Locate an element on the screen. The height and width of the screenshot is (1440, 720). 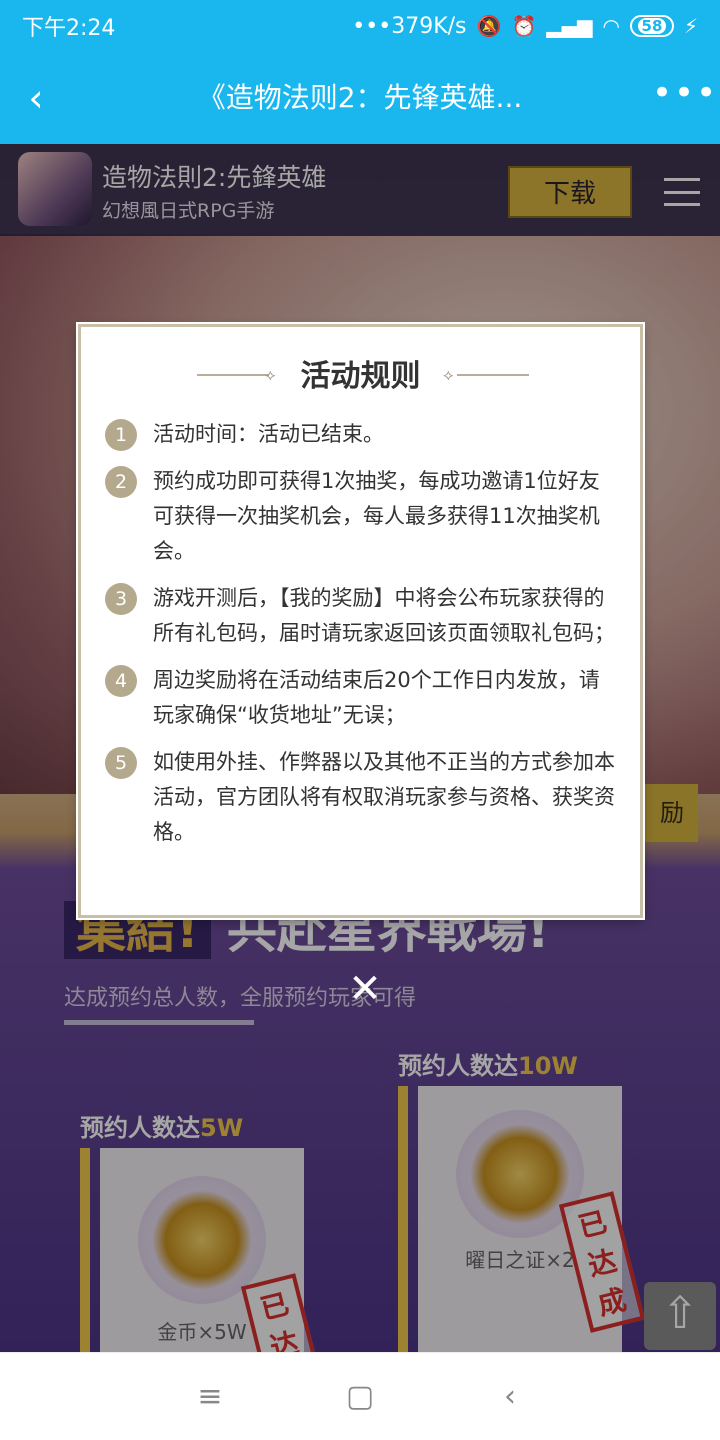
battery-level: 58 is located at coordinates (652, 26).